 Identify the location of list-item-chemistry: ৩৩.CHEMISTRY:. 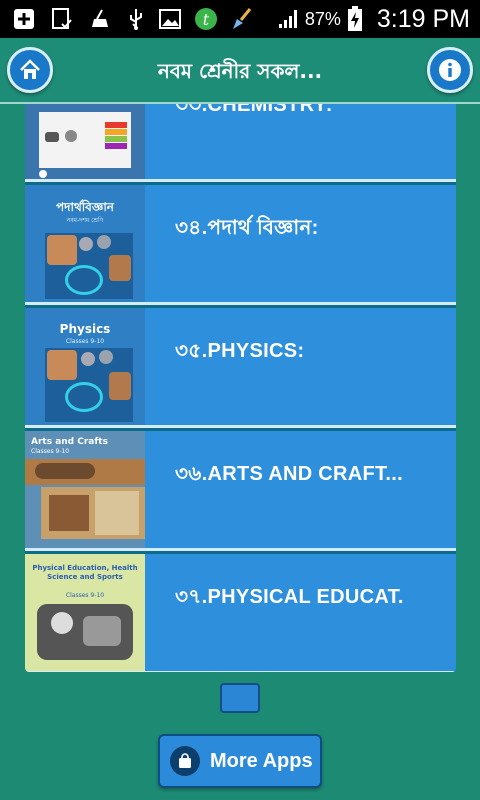
(240, 143).